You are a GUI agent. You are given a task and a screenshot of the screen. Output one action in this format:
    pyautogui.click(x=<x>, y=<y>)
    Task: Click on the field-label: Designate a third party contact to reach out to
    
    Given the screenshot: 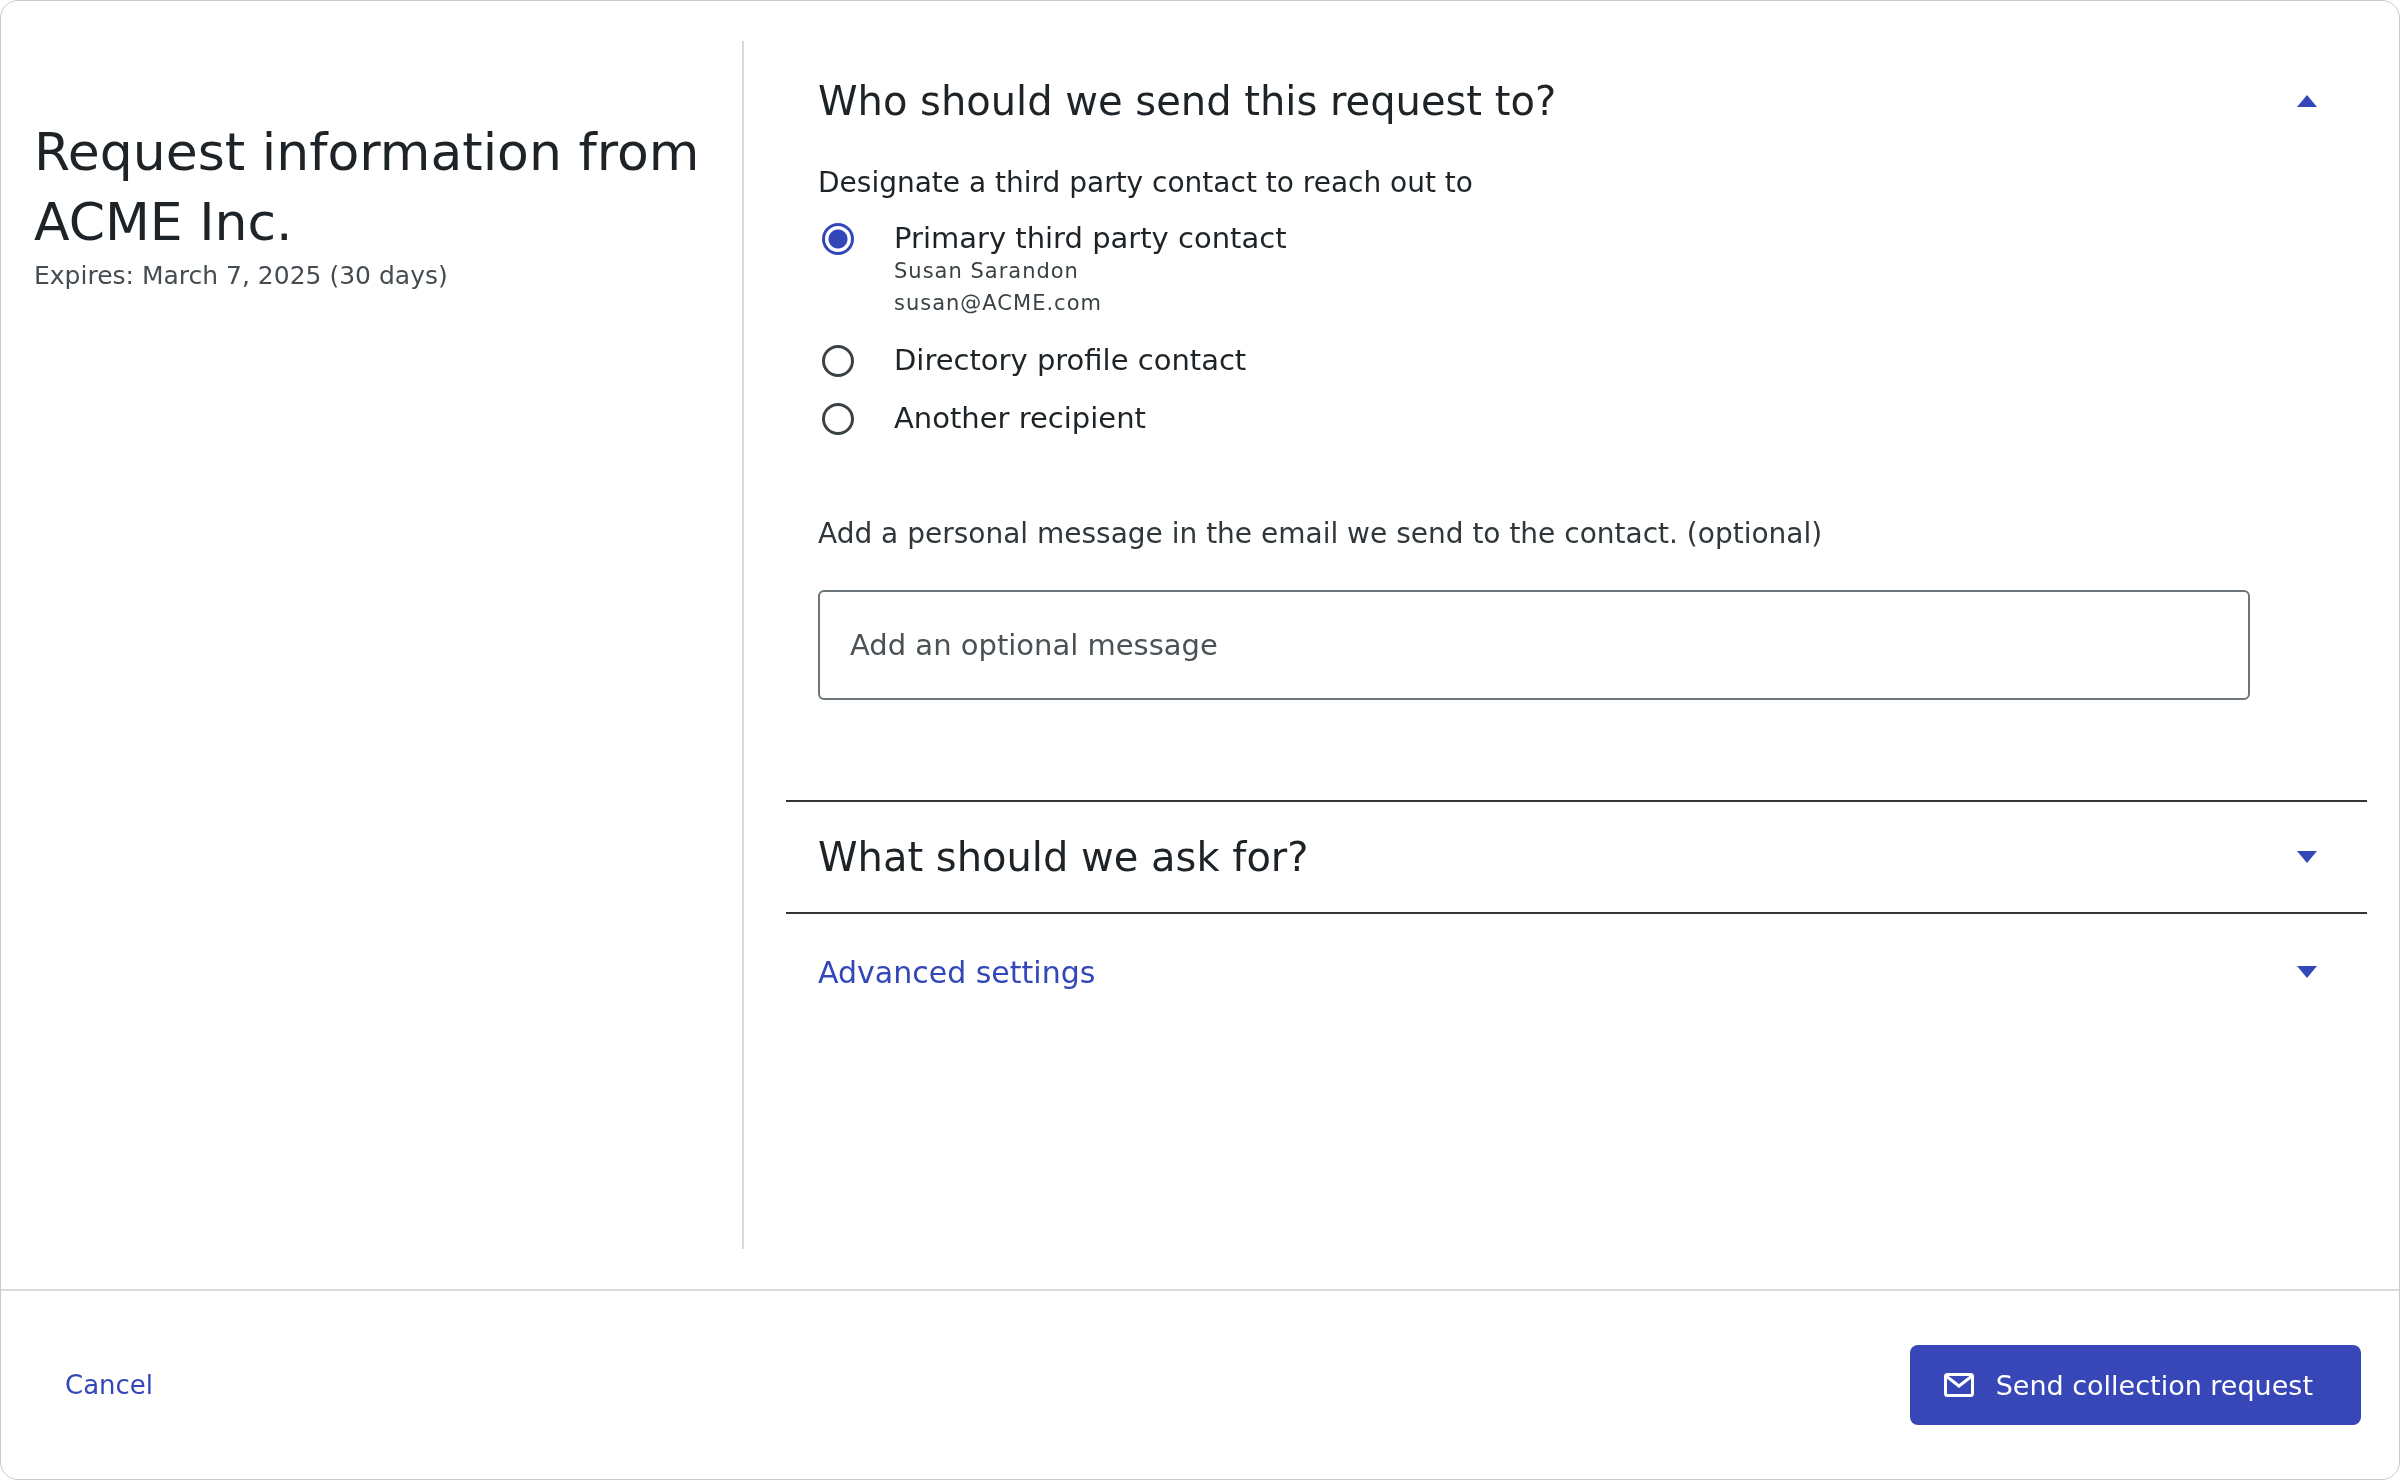 What is the action you would take?
    pyautogui.click(x=1146, y=182)
    